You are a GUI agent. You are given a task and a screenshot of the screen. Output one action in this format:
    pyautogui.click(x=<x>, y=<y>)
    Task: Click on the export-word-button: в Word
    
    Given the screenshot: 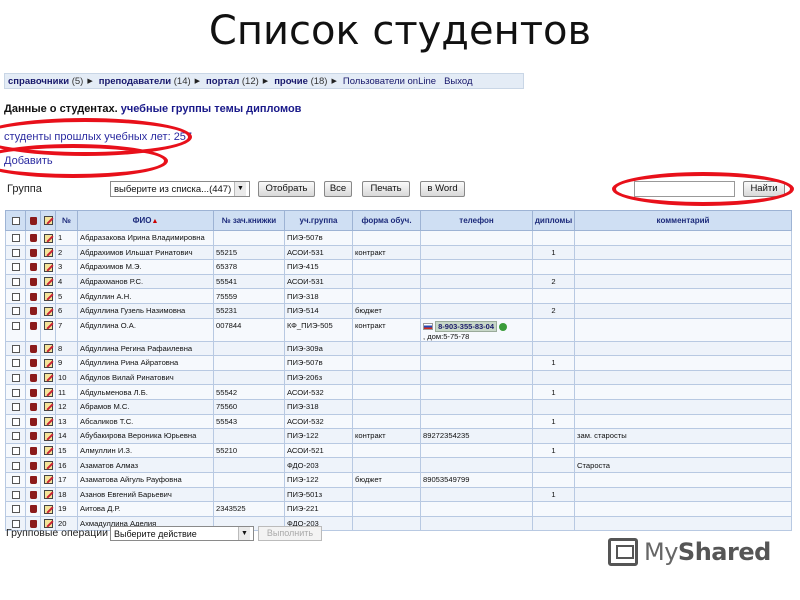 What is the action you would take?
    pyautogui.click(x=442, y=189)
    